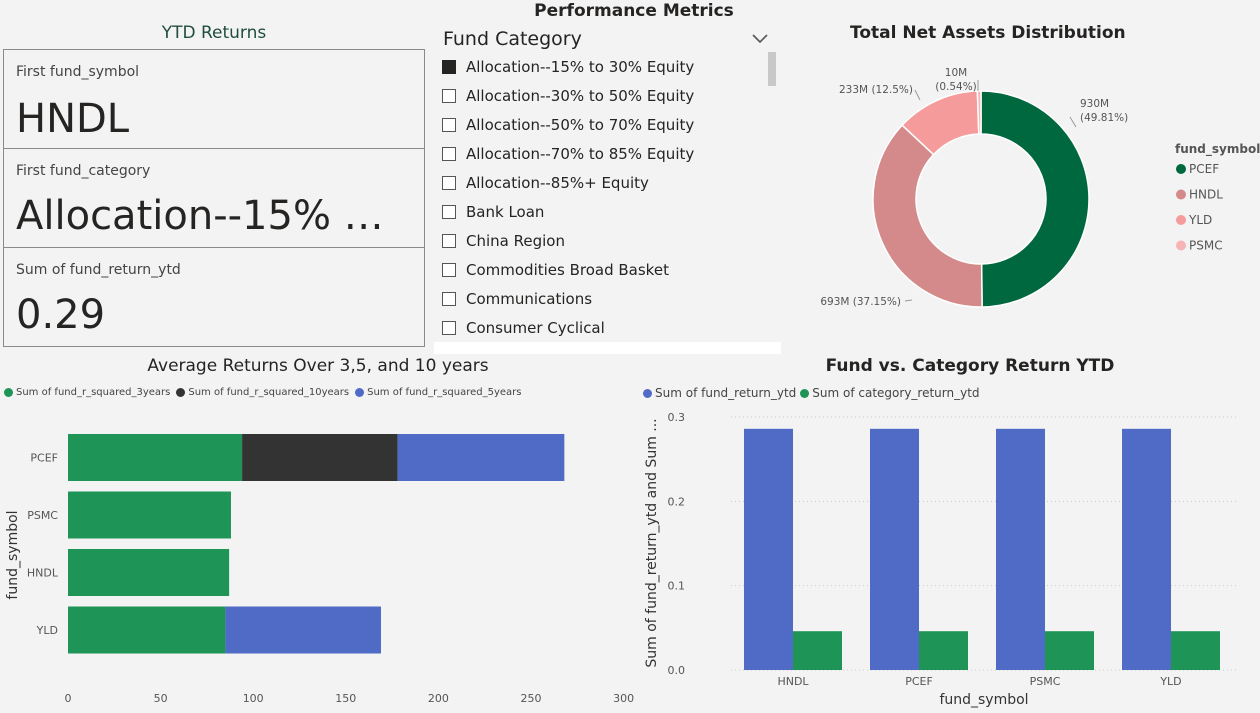  What do you see at coordinates (760, 39) in the screenshot?
I see `chevron-down-icon` at bounding box center [760, 39].